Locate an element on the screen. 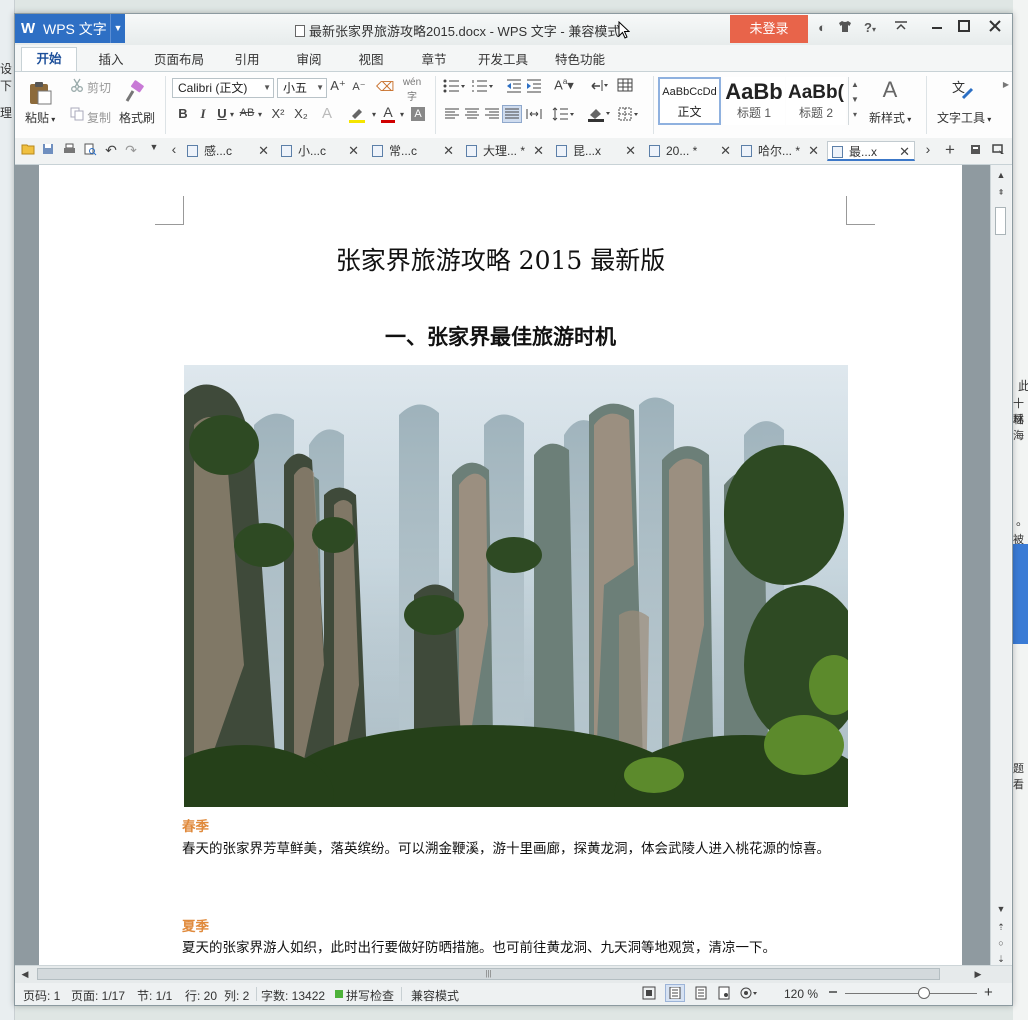  style-heading-2: AaBb( 标题 2 is located at coordinates (816, 101).